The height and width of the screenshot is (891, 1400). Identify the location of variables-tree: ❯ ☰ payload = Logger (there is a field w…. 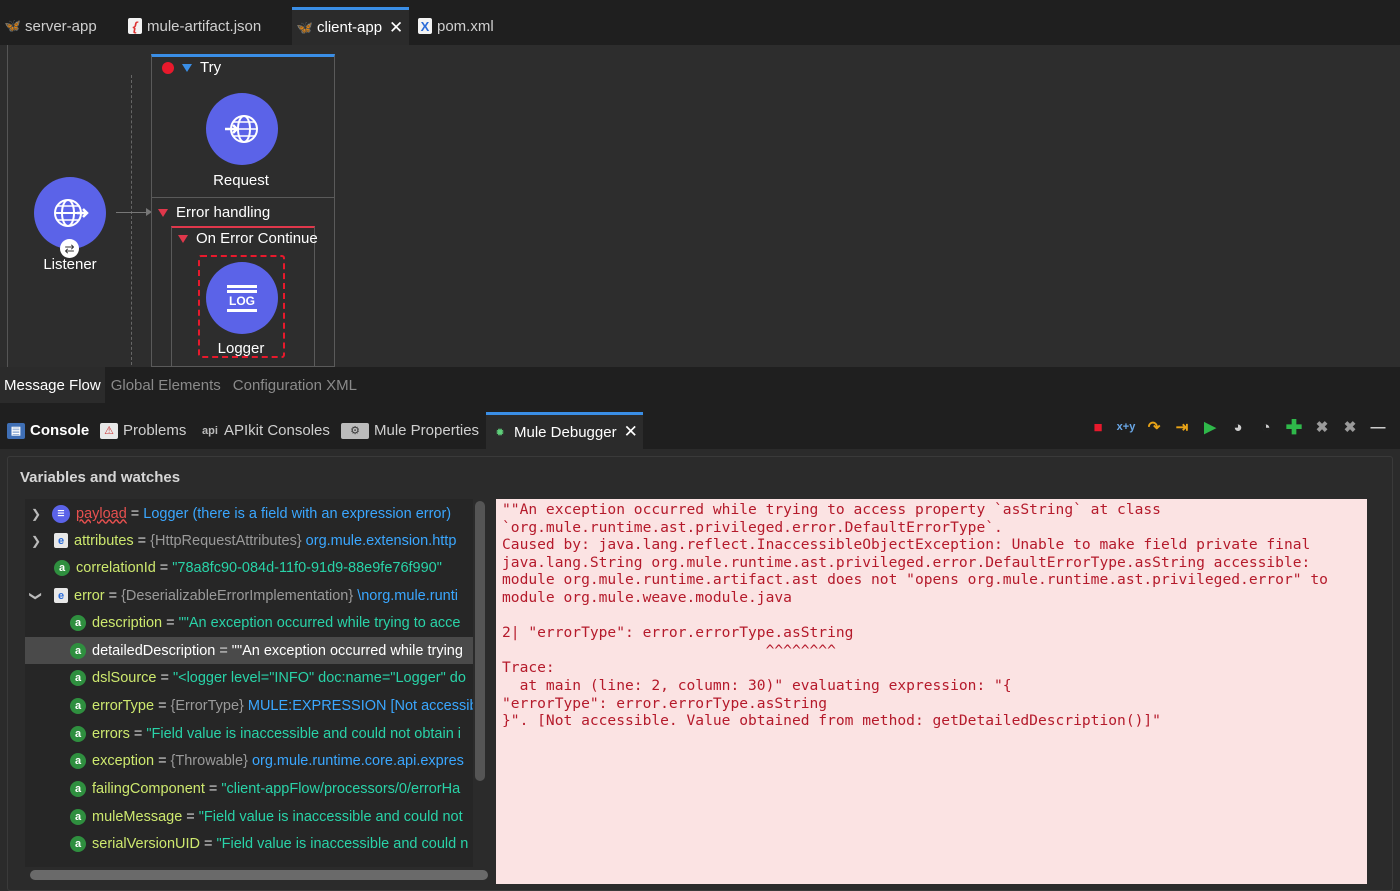
(249, 683).